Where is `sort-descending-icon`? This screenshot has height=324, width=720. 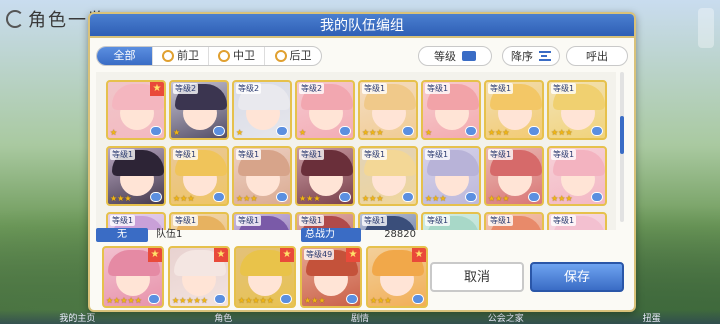 sort-descending-icon is located at coordinates (545, 56).